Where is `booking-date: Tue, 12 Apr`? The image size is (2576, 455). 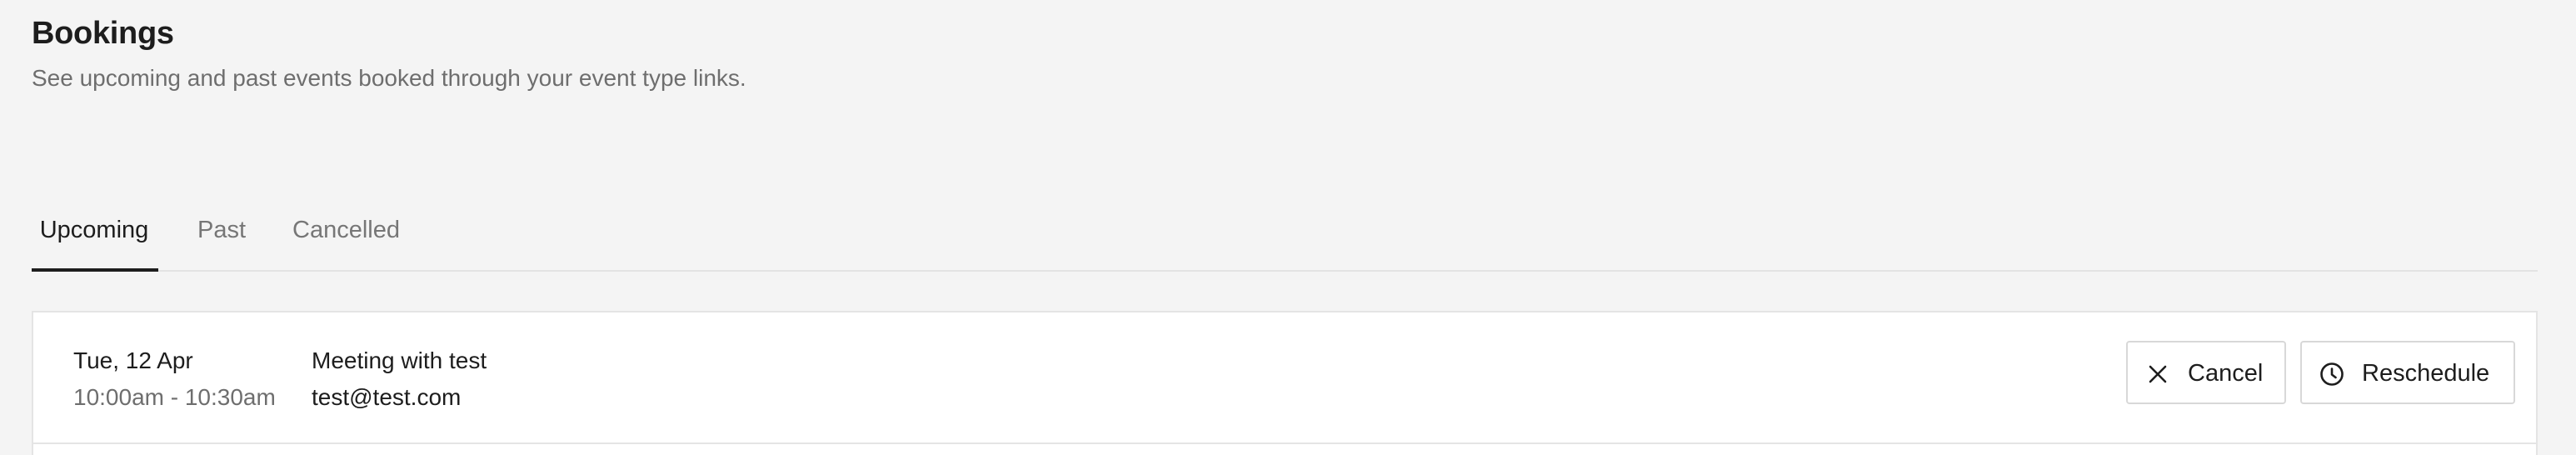 booking-date: Tue, 12 Apr is located at coordinates (133, 360).